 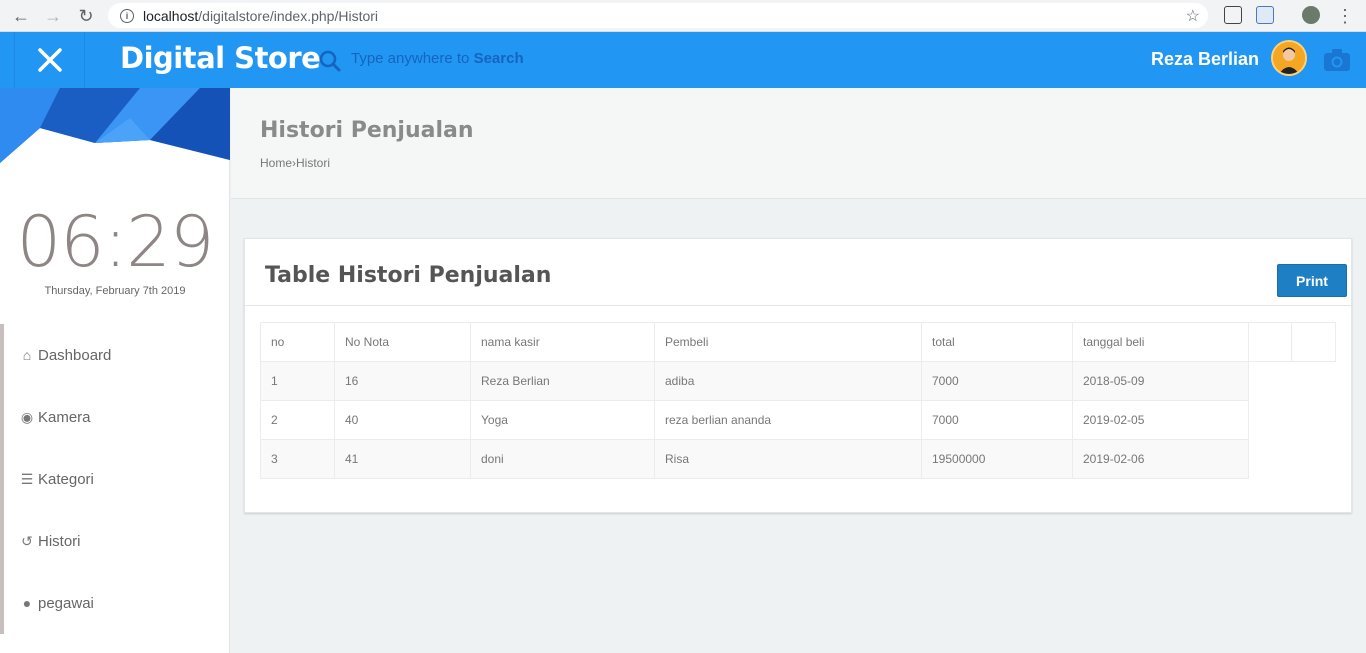 What do you see at coordinates (1160, 381) in the screenshot?
I see `table-cell: 2018-05-09` at bounding box center [1160, 381].